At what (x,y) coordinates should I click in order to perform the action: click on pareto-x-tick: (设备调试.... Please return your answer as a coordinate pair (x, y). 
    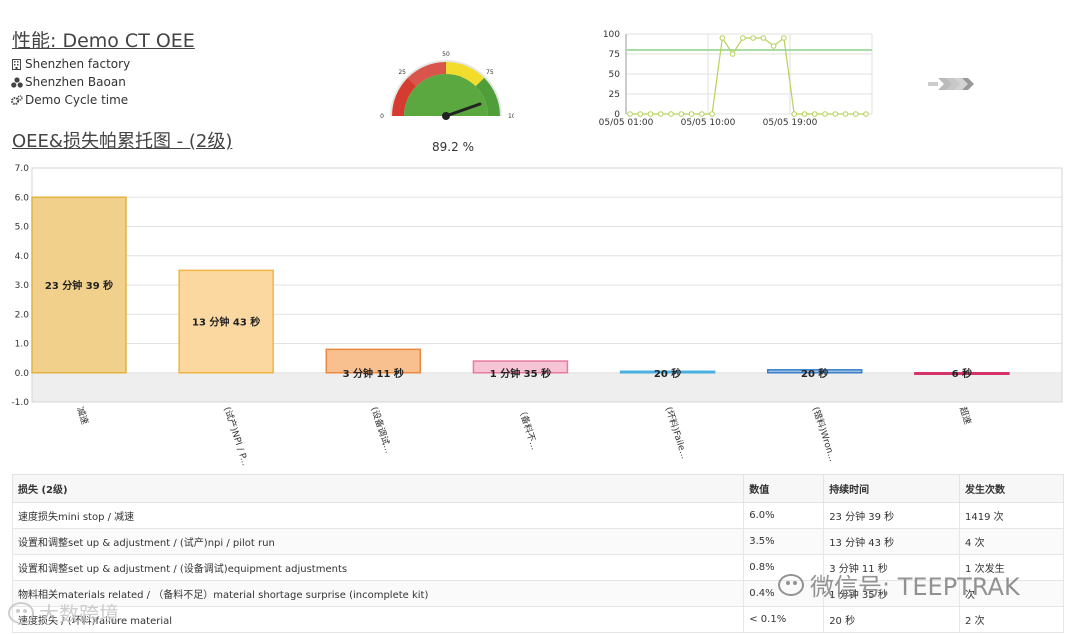
    Looking at the image, I should click on (381, 429).